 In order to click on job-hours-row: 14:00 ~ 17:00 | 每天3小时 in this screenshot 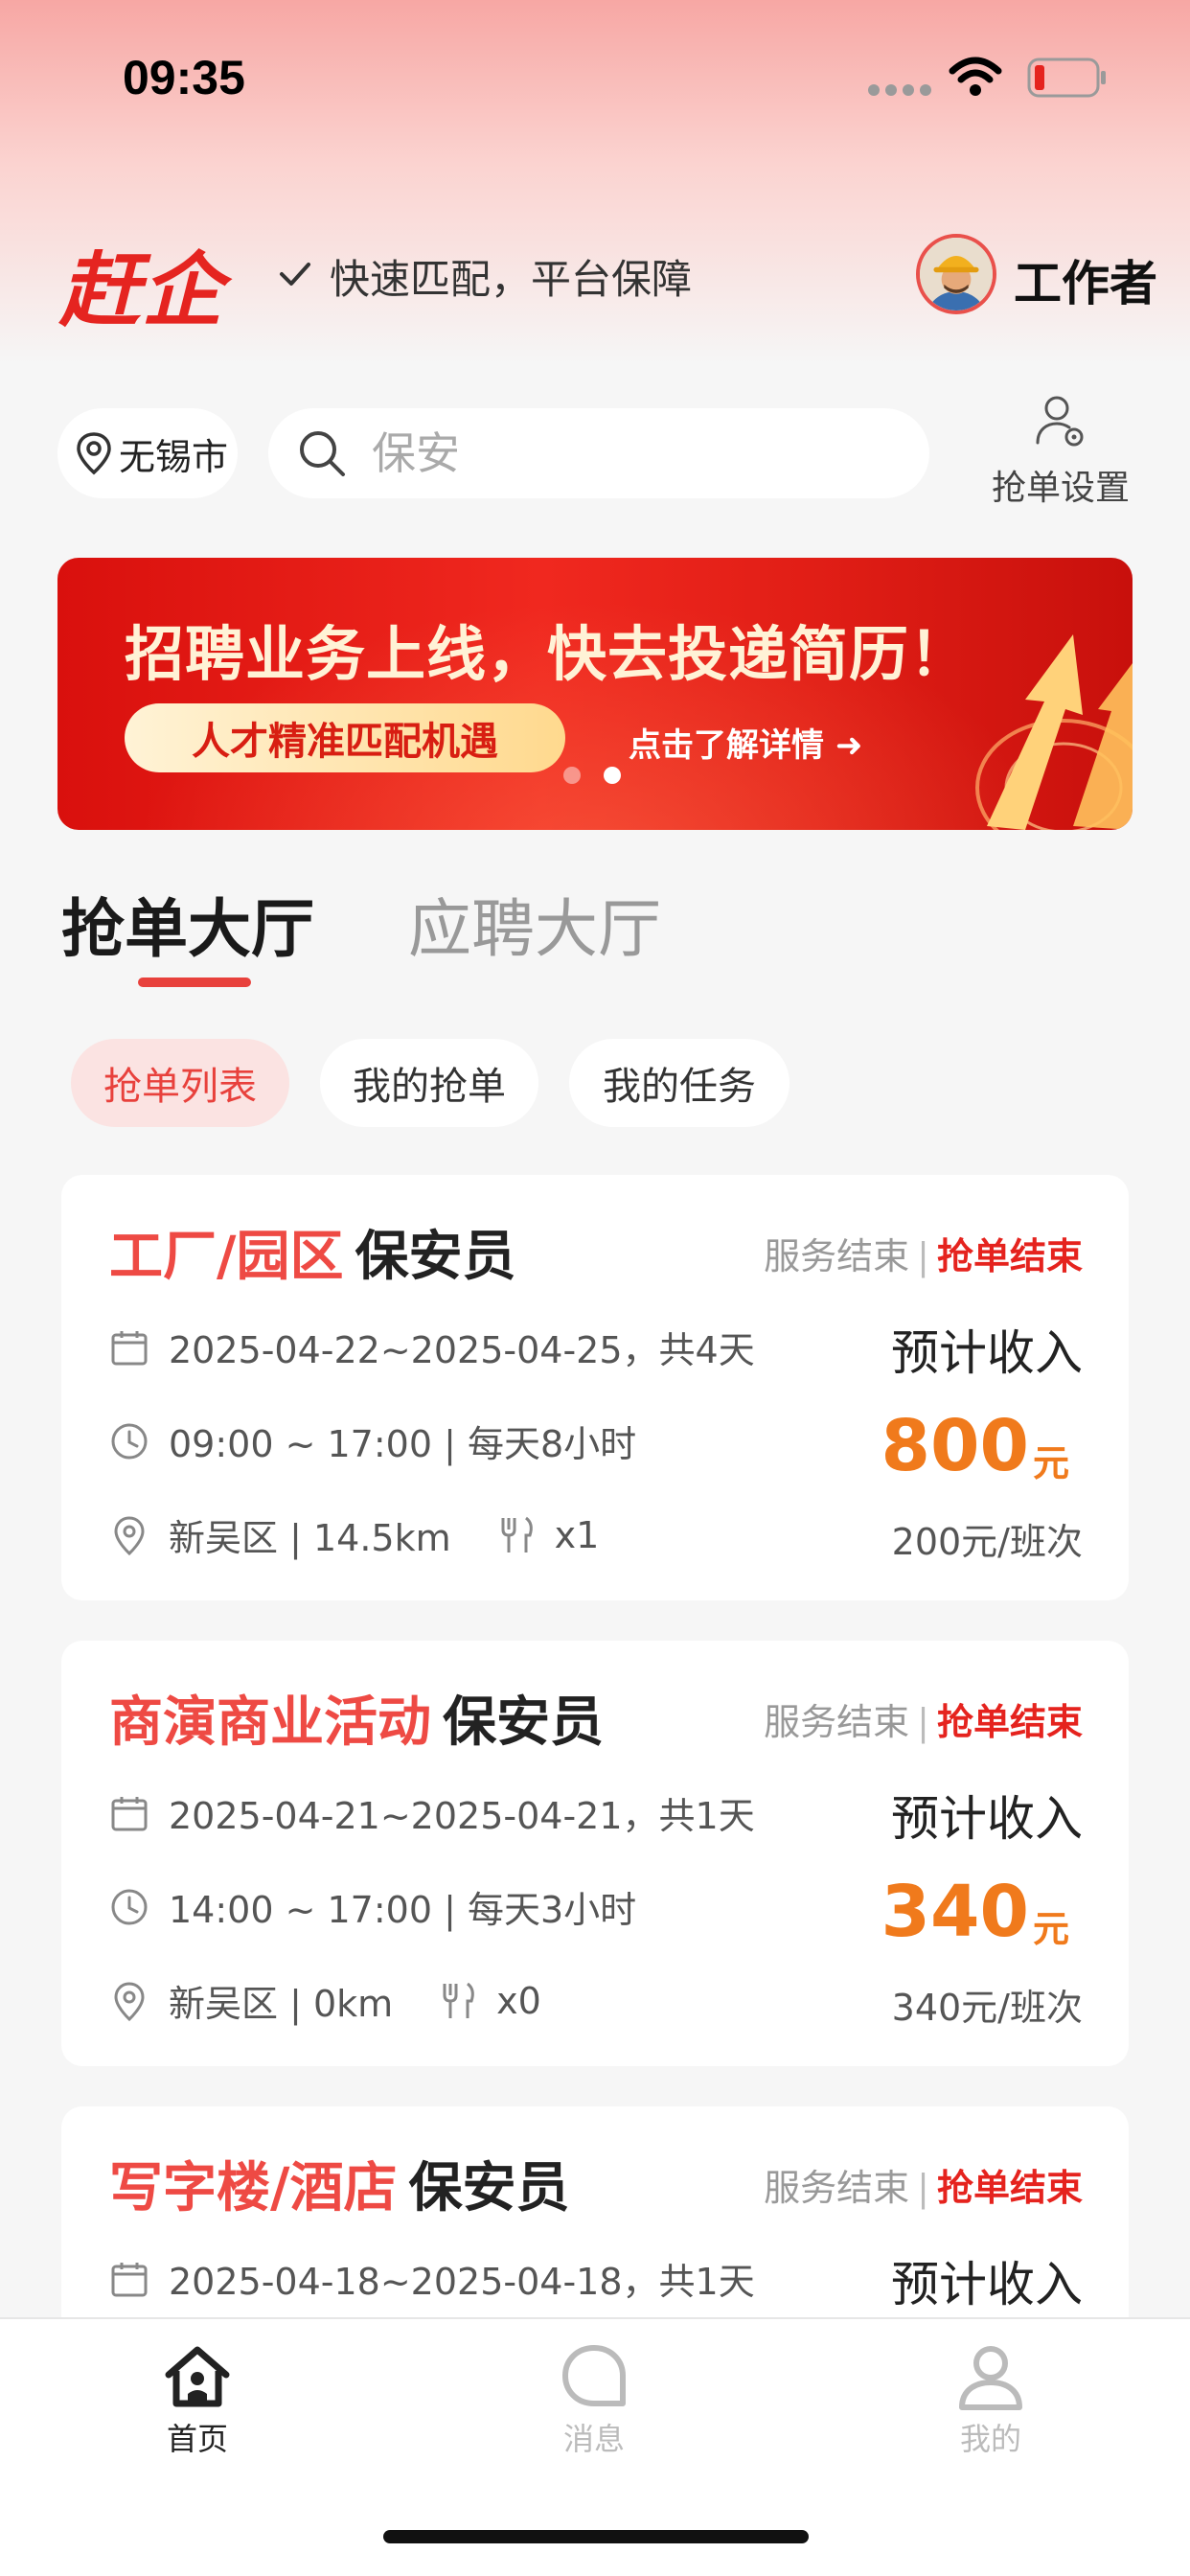, I will do `click(373, 1906)`.